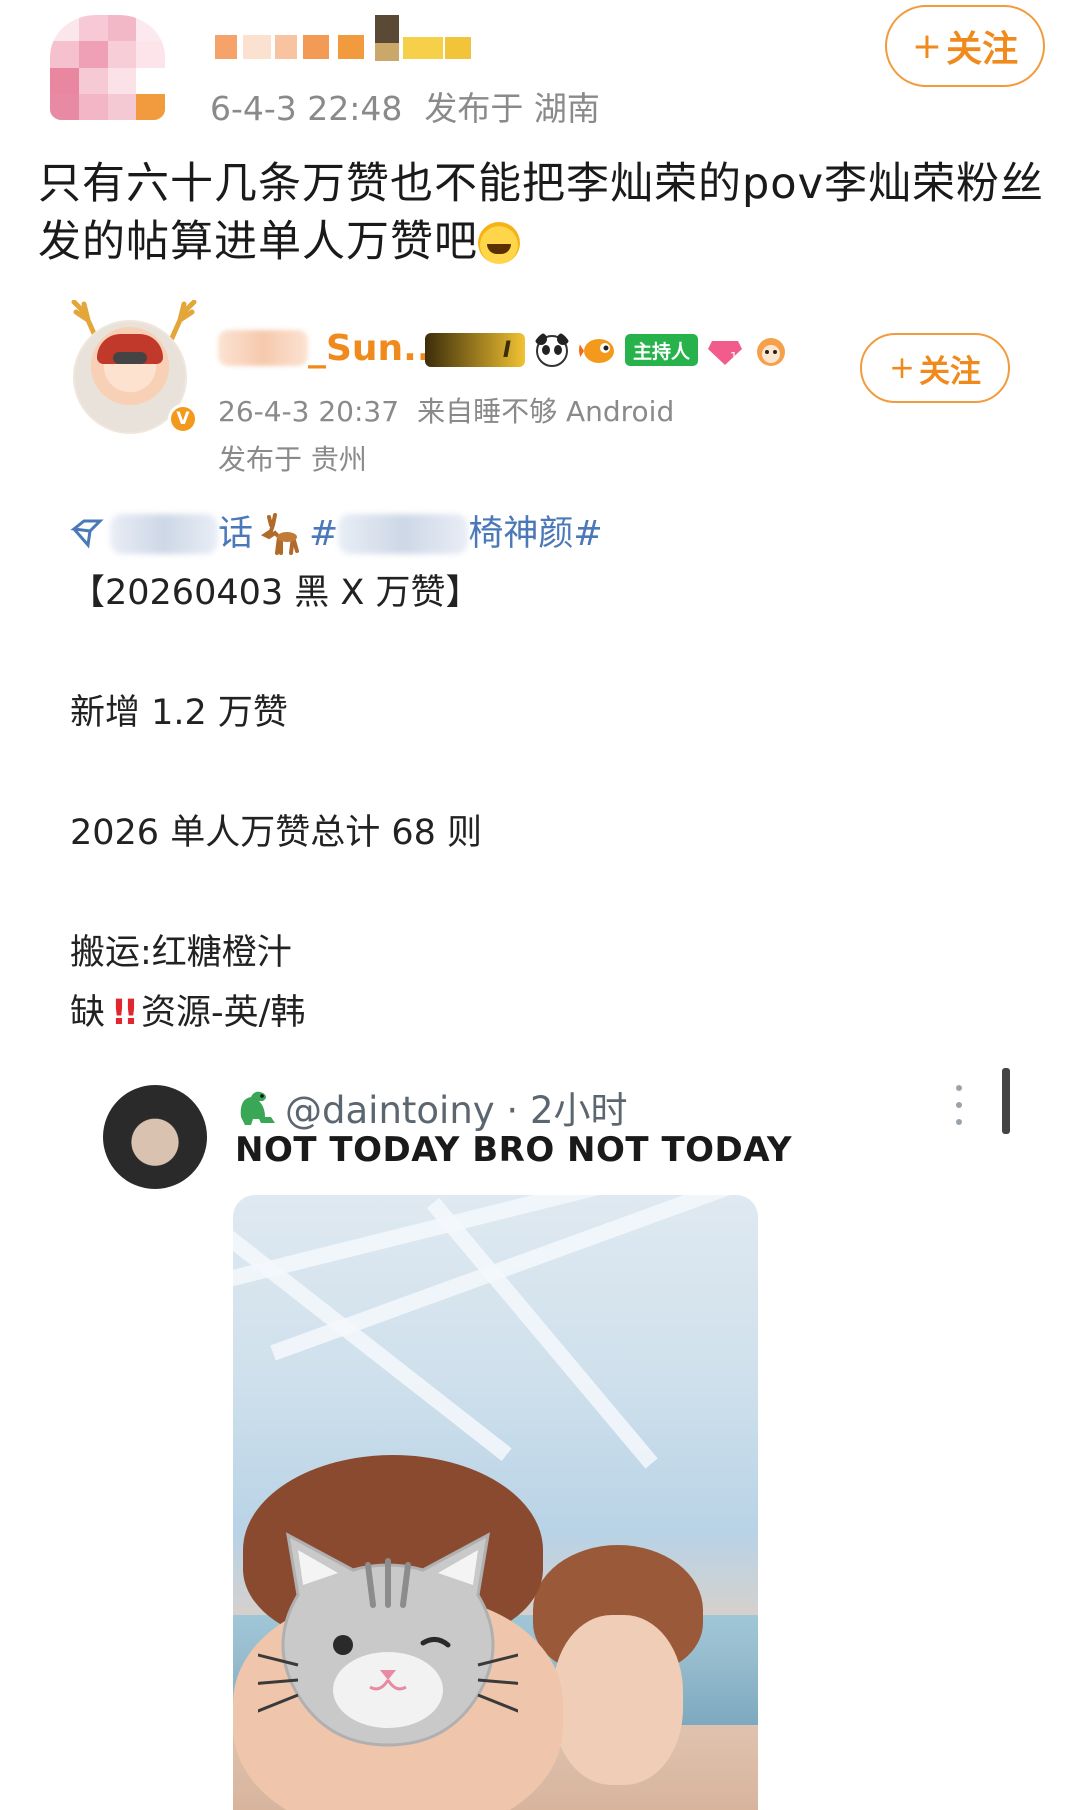  Describe the element at coordinates (475, 350) in the screenshot. I see `crown-badge-icon: I` at that location.